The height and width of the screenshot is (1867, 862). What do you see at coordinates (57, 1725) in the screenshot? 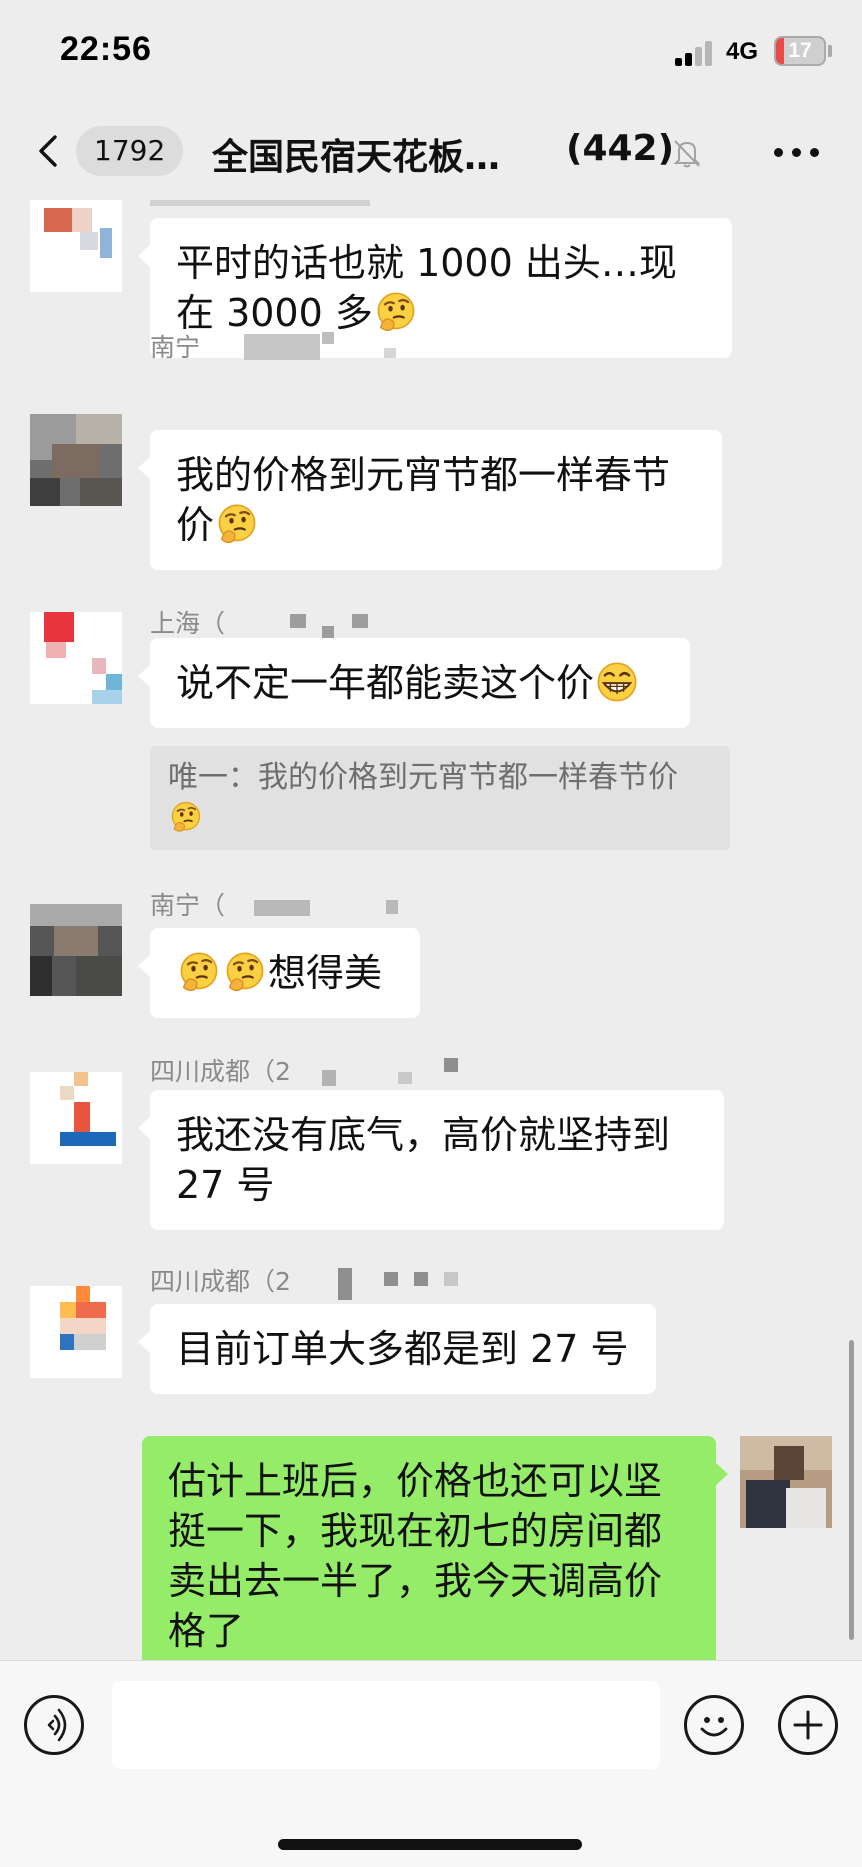
I see `voice-input-icon` at bounding box center [57, 1725].